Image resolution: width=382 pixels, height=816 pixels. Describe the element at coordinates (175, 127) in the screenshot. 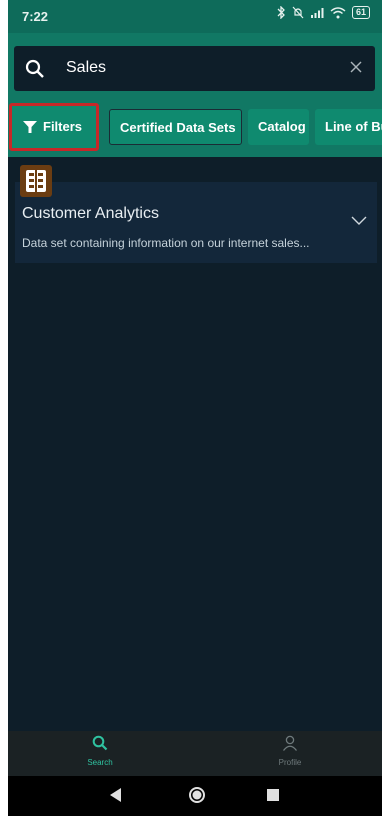

I see `chip-certified-data-sets: Certified Data Sets` at that location.